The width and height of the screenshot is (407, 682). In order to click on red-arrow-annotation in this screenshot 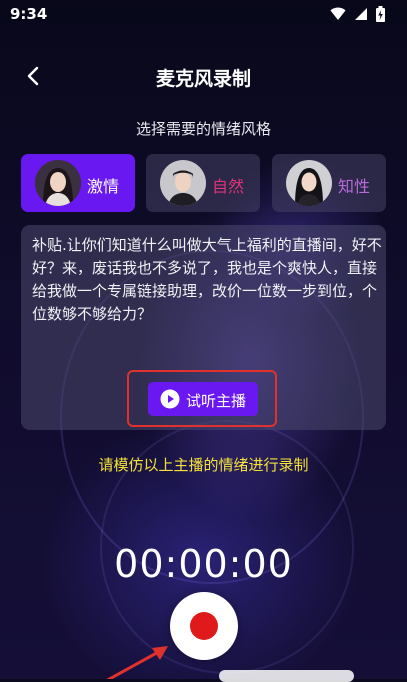, I will do `click(137, 662)`.